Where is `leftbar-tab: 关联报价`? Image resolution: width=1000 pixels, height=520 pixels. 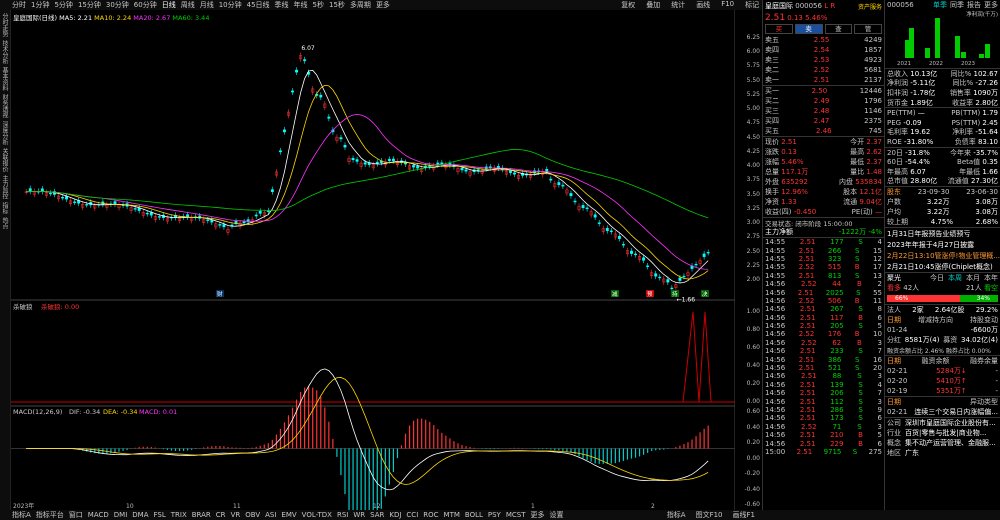 leftbar-tab: 关联报价 is located at coordinates (4, 160).